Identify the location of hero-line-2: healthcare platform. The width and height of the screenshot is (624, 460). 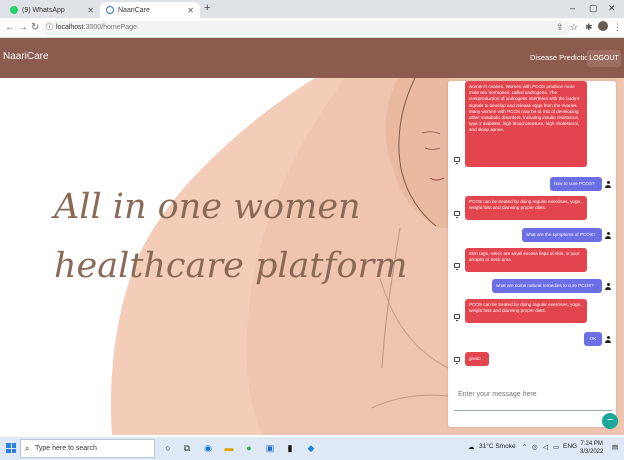
(231, 266).